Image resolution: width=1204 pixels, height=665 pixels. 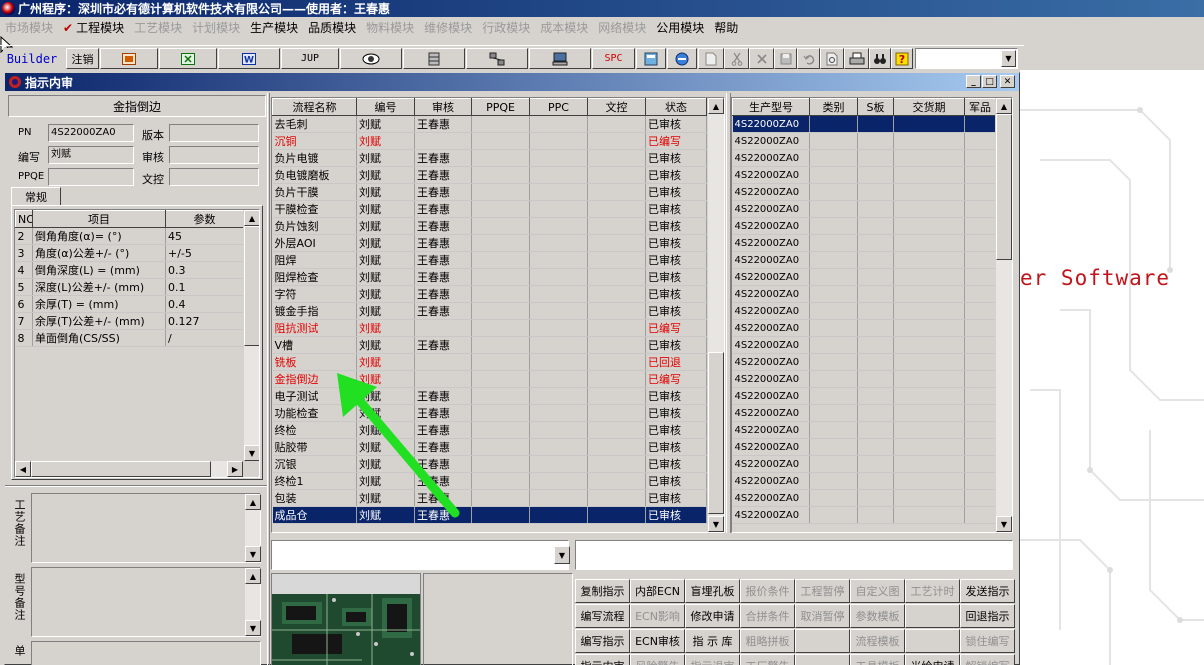 I want to click on review-field, so click(x=214, y=155).